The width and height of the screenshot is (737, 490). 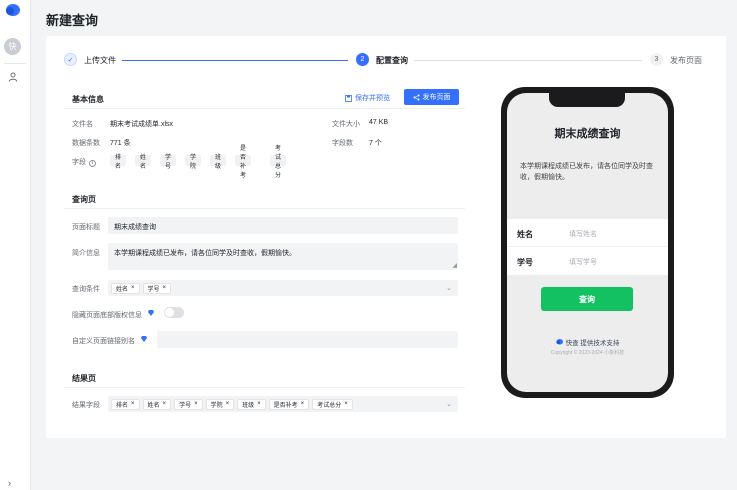 What do you see at coordinates (243, 162) in the screenshot?
I see `field-tag: 是否补考` at bounding box center [243, 162].